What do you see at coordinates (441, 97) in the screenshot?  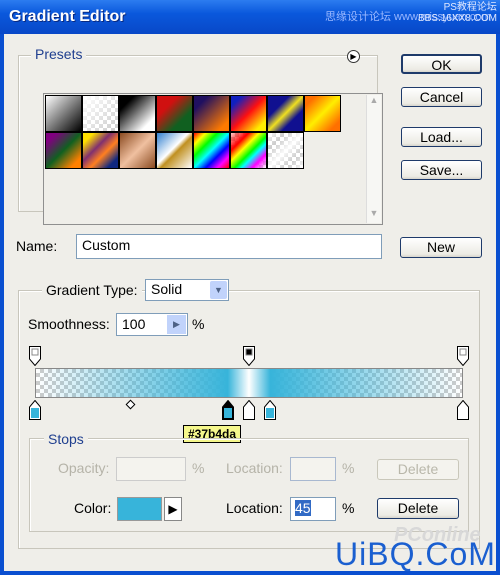 I see `cancel-button: Cancel` at bounding box center [441, 97].